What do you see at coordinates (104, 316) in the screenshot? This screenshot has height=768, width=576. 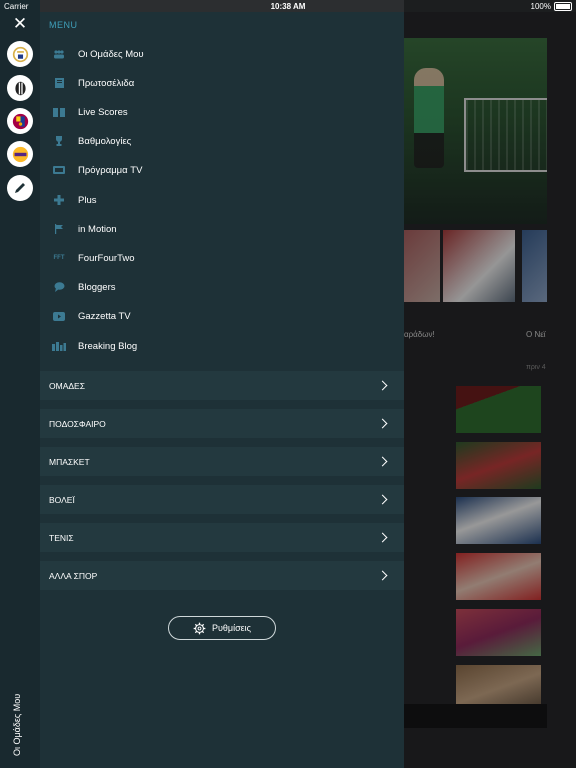 I see `menu-item-label: Gazzetta TV` at bounding box center [104, 316].